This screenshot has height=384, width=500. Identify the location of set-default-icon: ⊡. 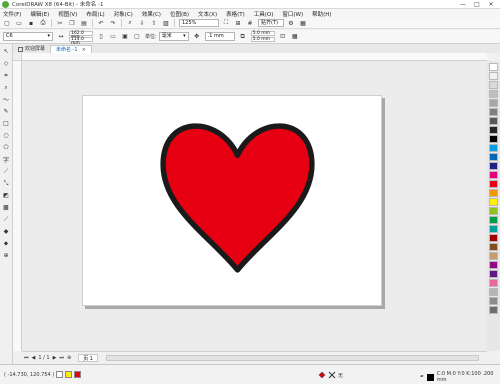
(283, 37).